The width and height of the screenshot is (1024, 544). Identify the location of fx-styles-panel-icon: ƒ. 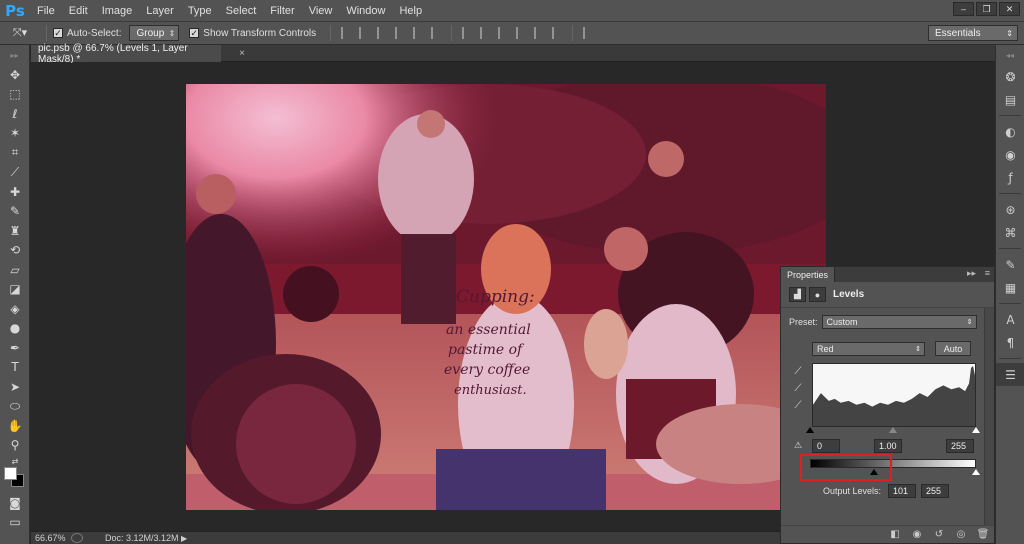
(1010, 177).